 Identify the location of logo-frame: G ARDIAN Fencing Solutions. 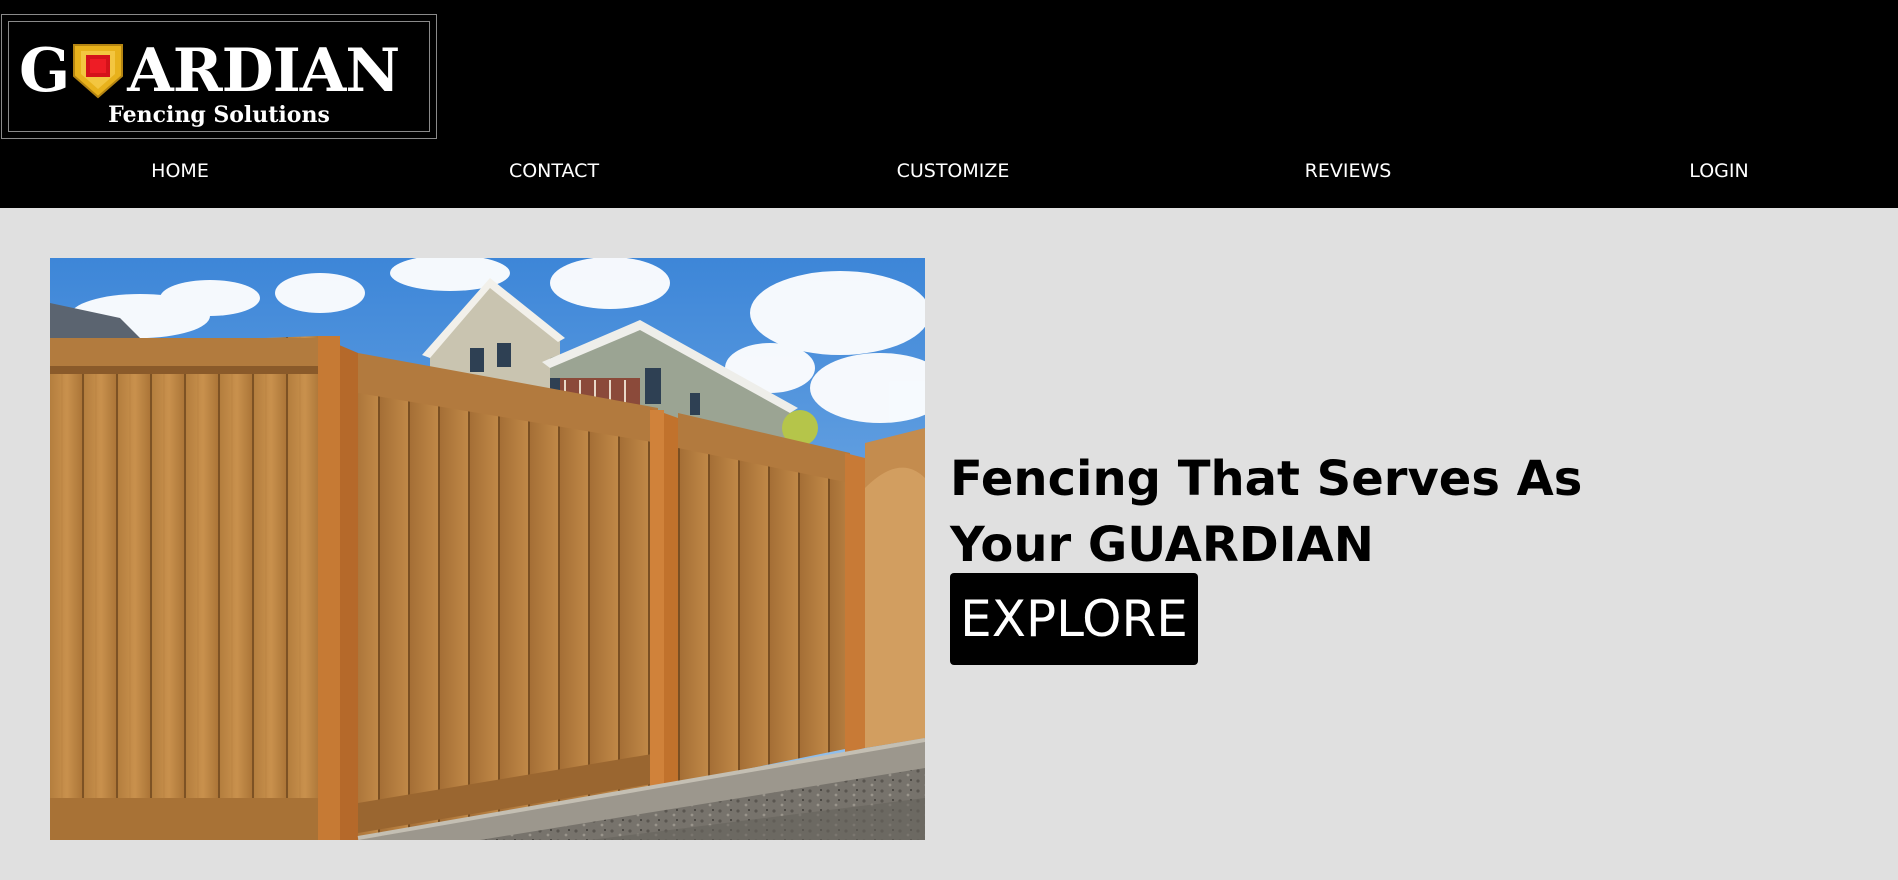
(219, 76).